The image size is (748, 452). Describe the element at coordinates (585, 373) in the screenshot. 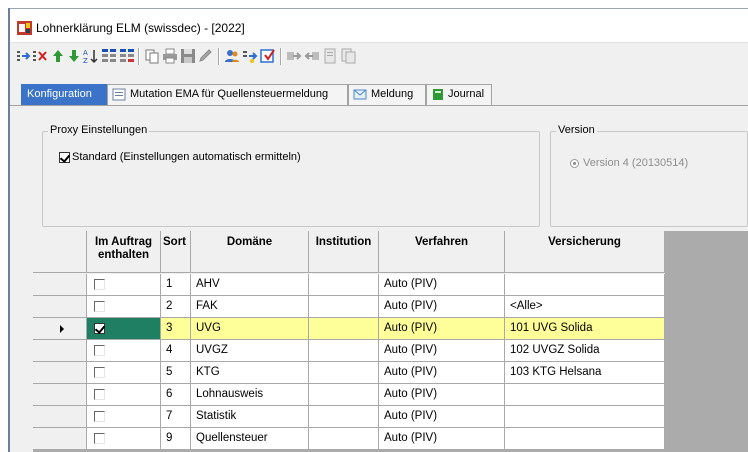

I see `insurance-cell: 103 KTG Helsana` at that location.